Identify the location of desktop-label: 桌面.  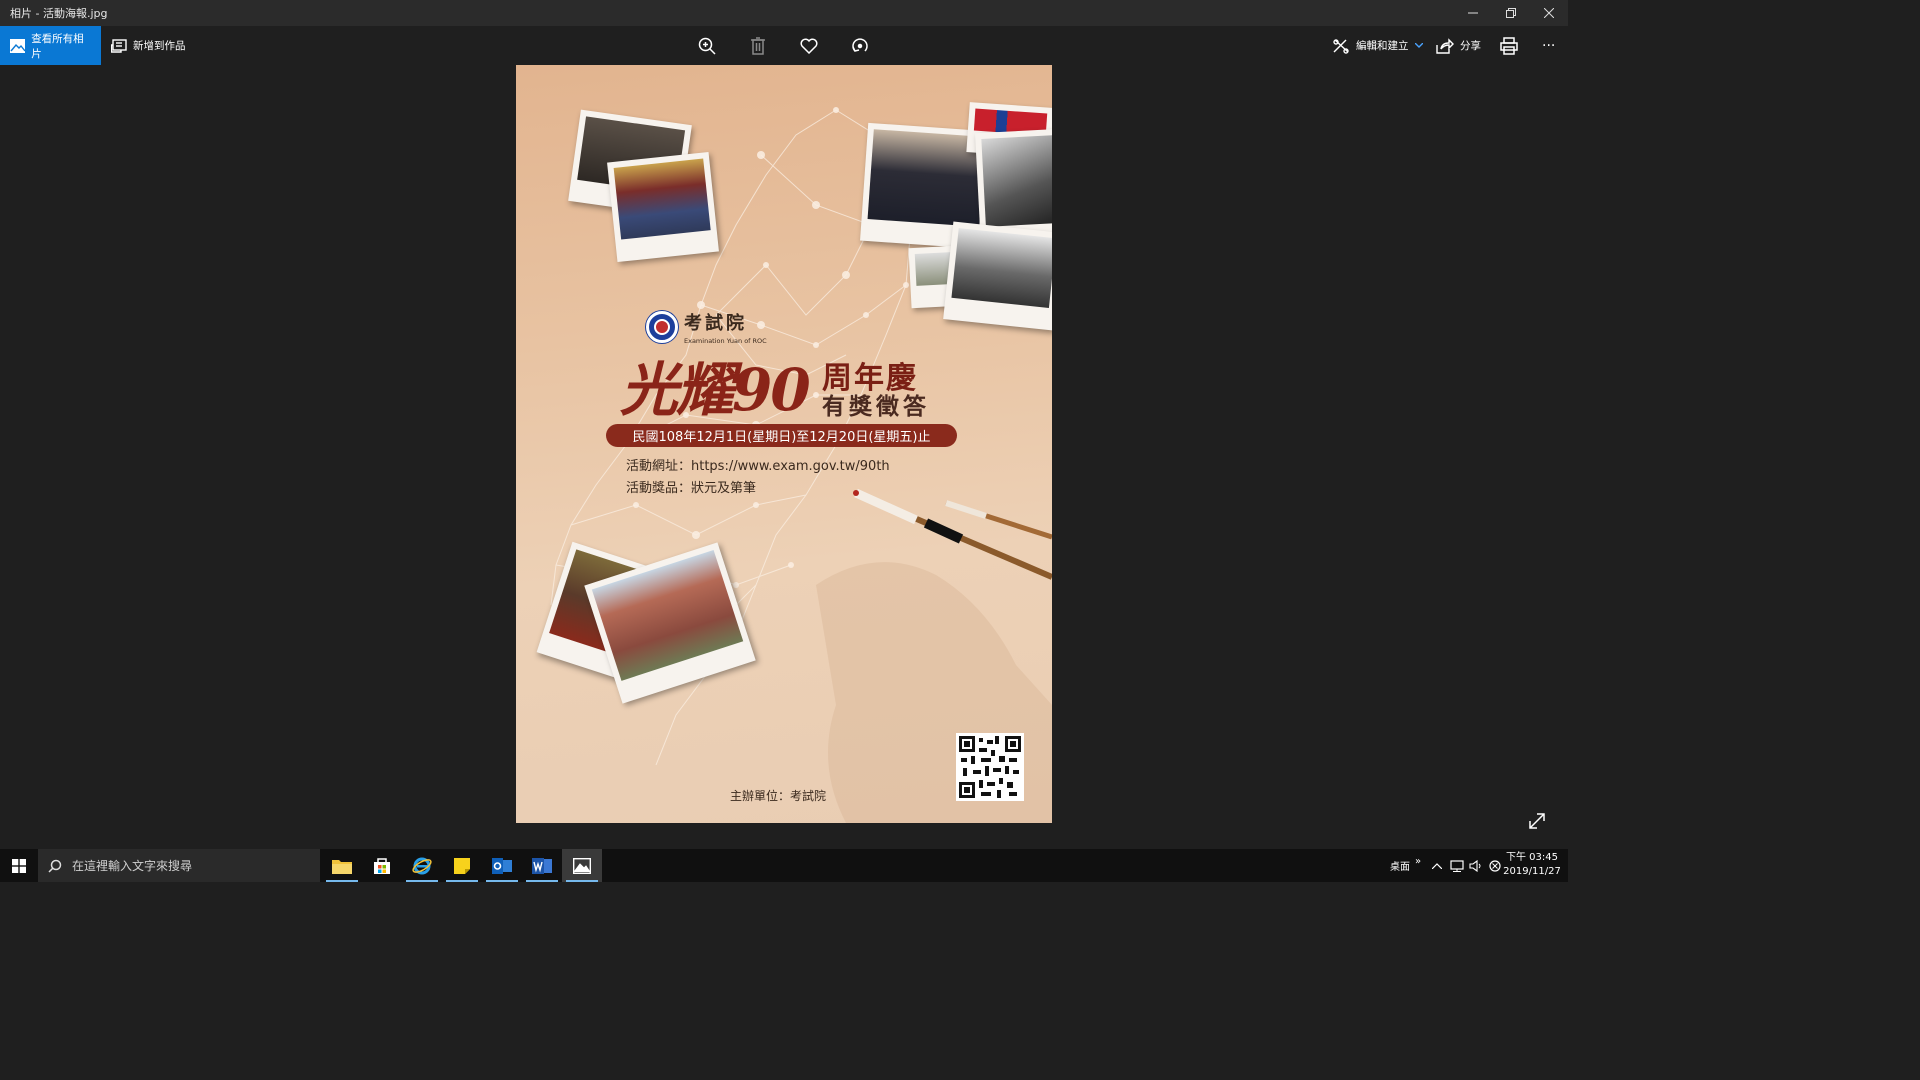
(1400, 867).